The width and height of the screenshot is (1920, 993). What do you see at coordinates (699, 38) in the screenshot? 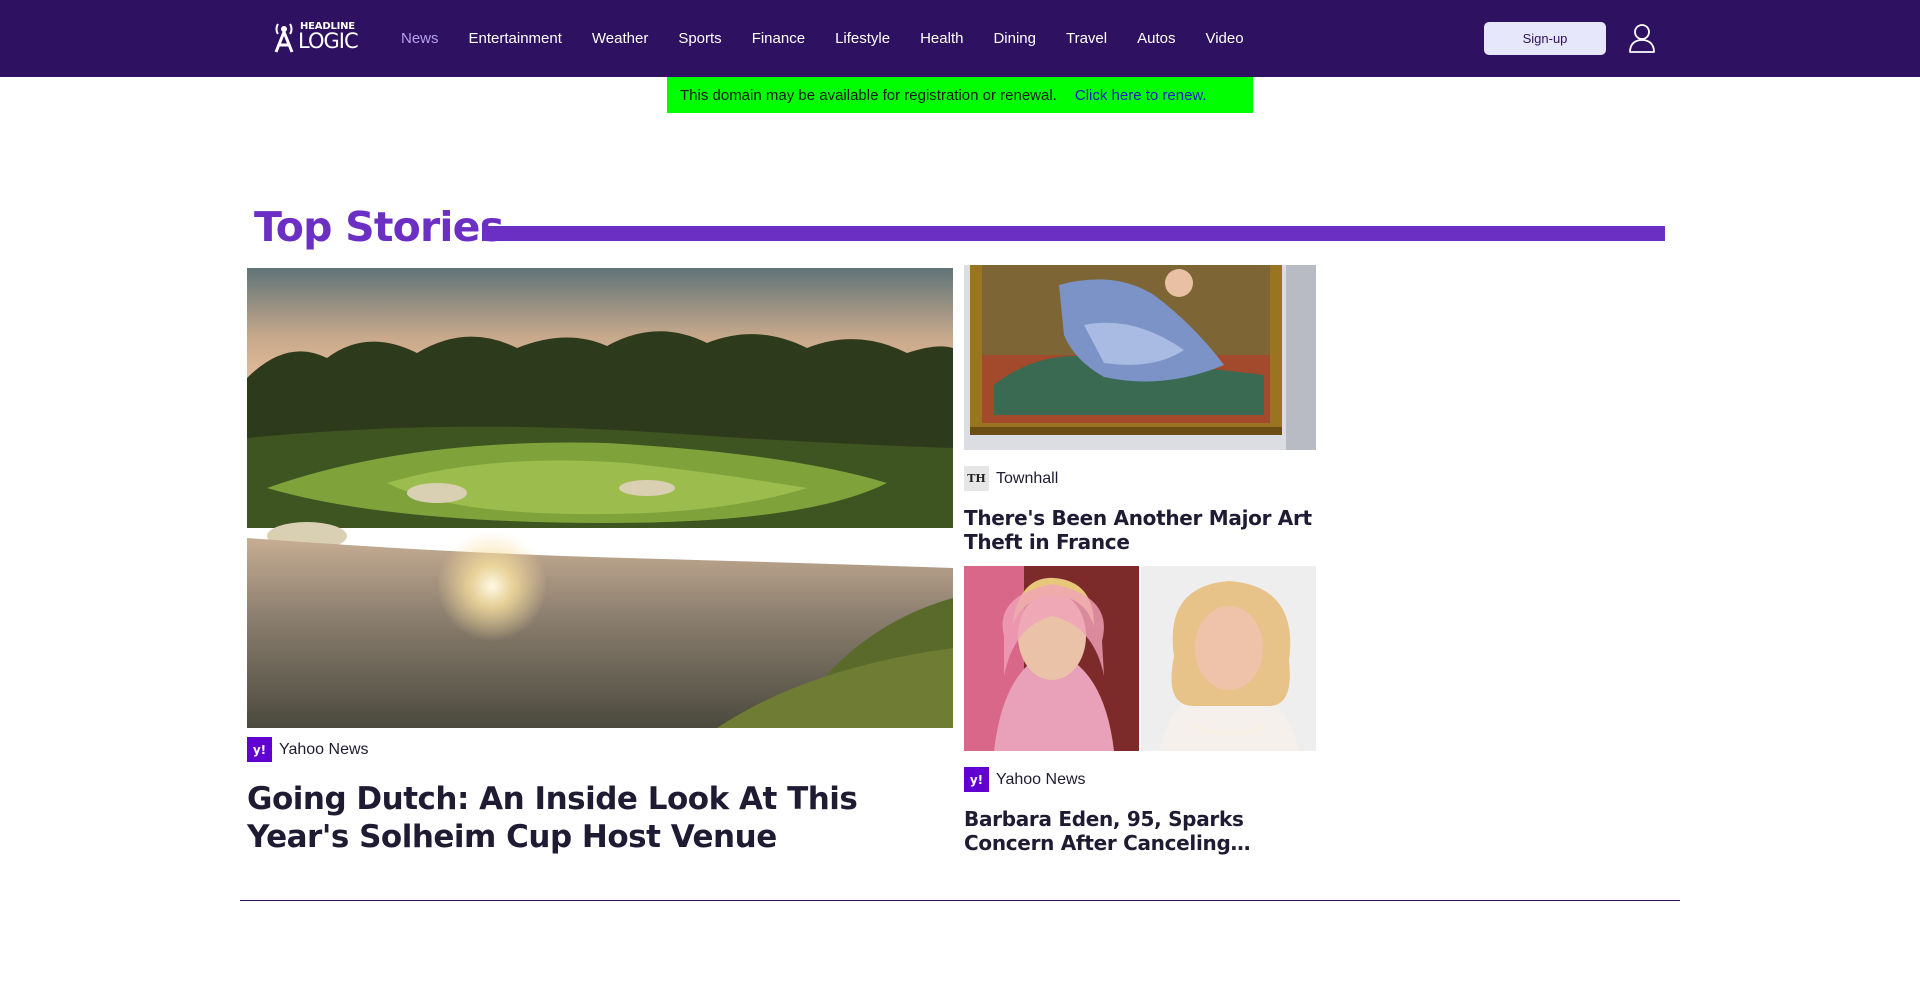
I see `nav-item-sports: Sports` at bounding box center [699, 38].